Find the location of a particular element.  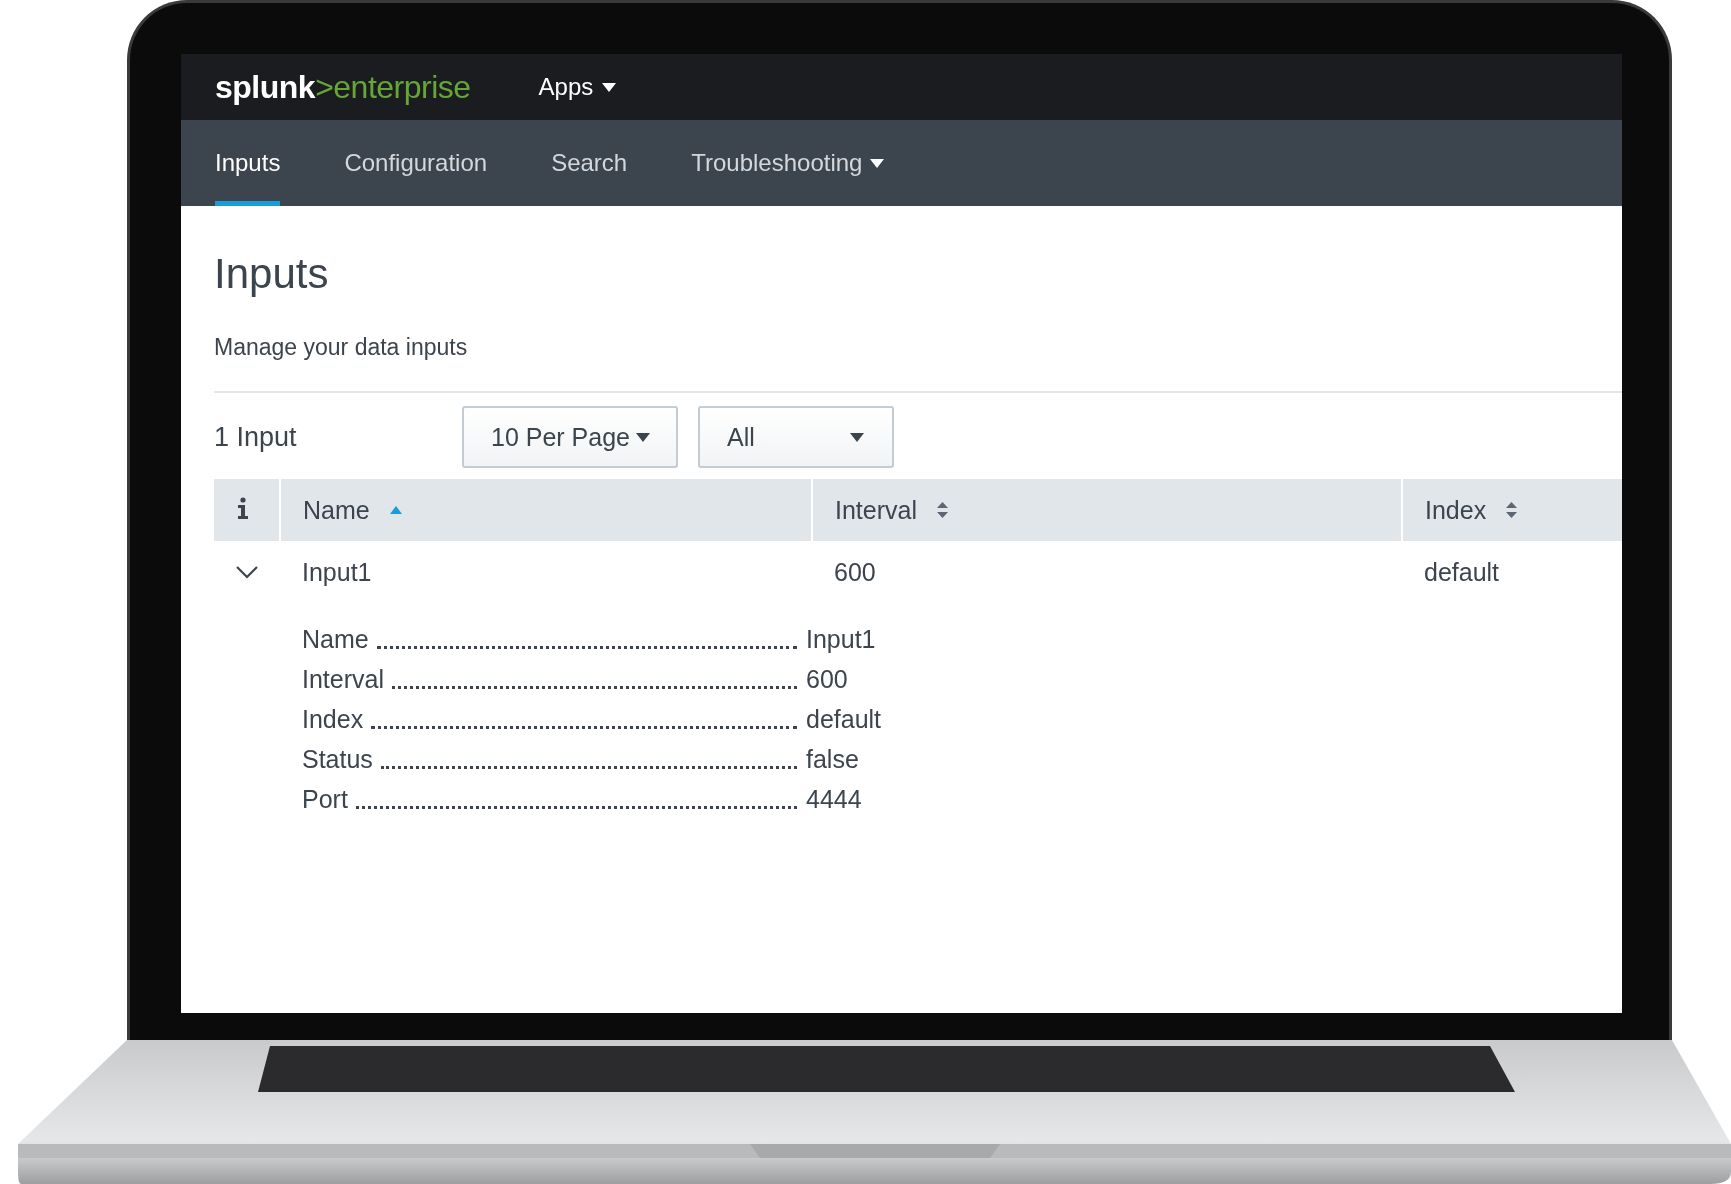

input-count: 1 Input is located at coordinates (256, 437).